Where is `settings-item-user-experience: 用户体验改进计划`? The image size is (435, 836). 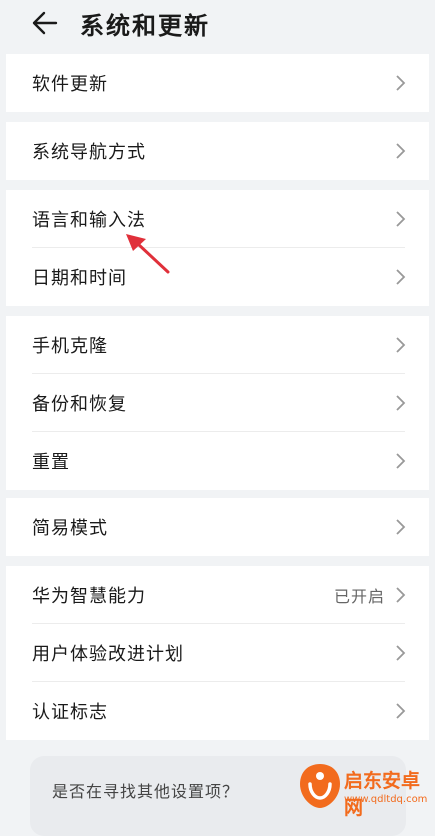 settings-item-user-experience: 用户体验改进计划 is located at coordinates (217, 653).